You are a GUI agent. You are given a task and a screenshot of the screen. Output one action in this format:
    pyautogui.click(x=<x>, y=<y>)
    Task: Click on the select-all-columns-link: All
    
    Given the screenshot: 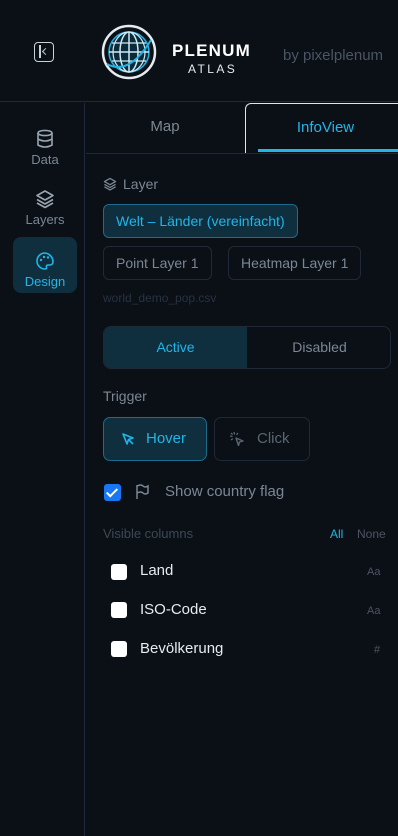 What is the action you would take?
    pyautogui.click(x=336, y=534)
    